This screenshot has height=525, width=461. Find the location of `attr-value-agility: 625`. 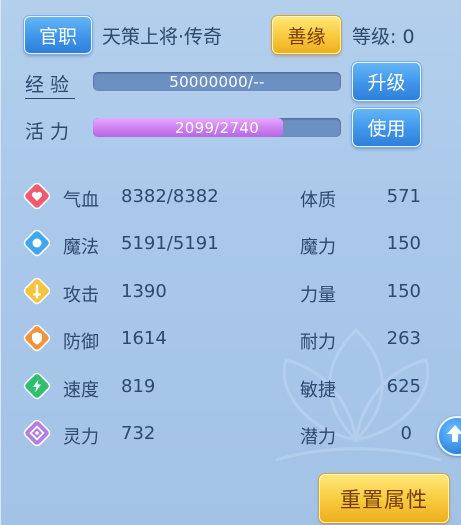

attr-value-agility: 625 is located at coordinates (403, 386).